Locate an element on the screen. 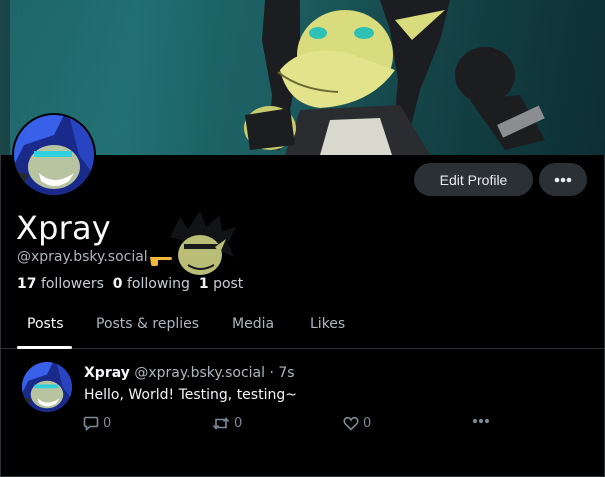 The height and width of the screenshot is (477, 605). post-more-button is located at coordinates (481, 421).